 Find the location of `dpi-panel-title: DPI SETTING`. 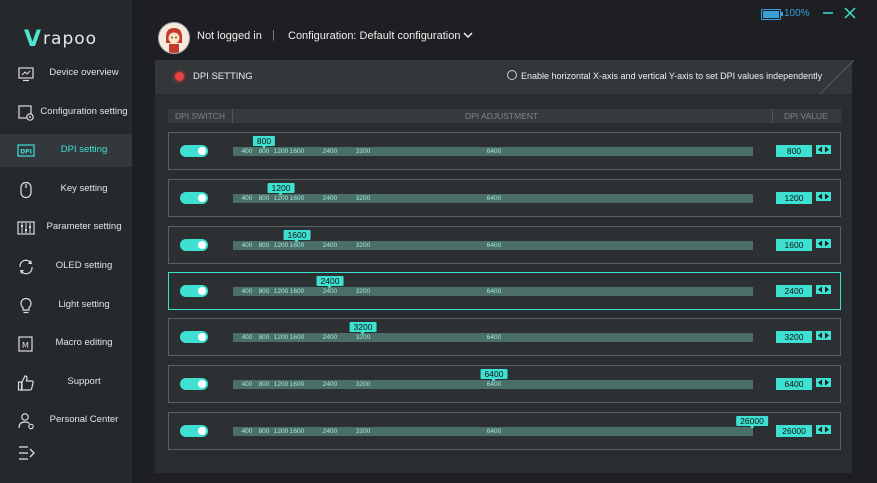

dpi-panel-title: DPI SETTING is located at coordinates (223, 76).